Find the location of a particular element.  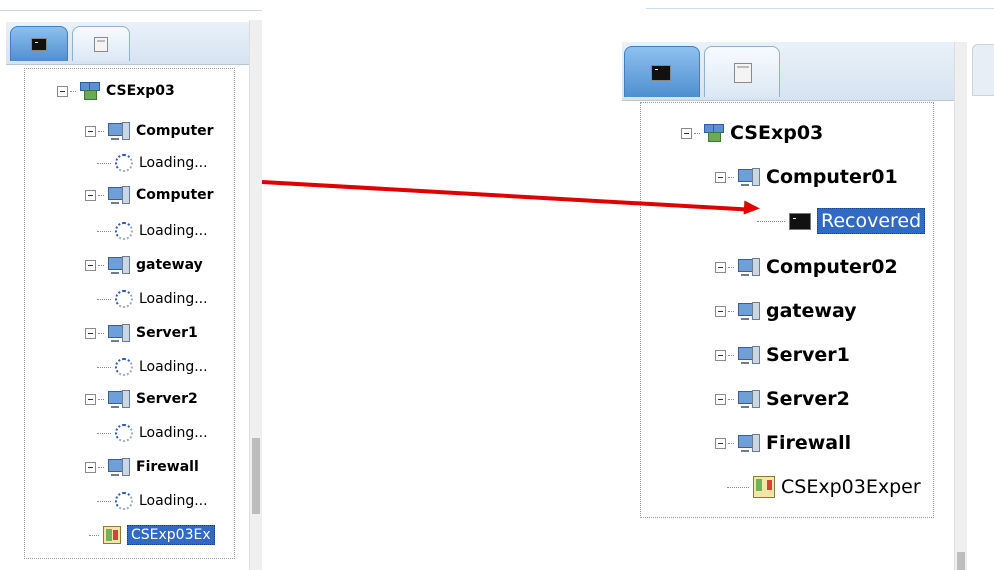

tree-item-computer02: Computer02 is located at coordinates (806, 267).